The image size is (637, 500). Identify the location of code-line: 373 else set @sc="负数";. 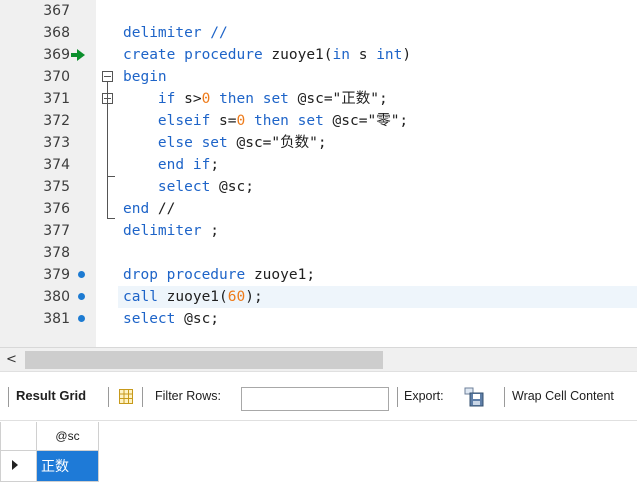
(318, 143).